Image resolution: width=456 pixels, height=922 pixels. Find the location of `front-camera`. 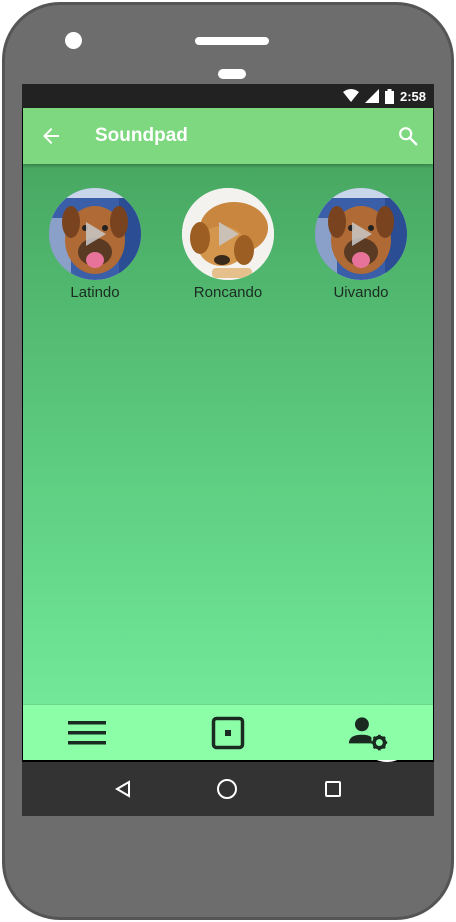

front-camera is located at coordinates (73, 40).